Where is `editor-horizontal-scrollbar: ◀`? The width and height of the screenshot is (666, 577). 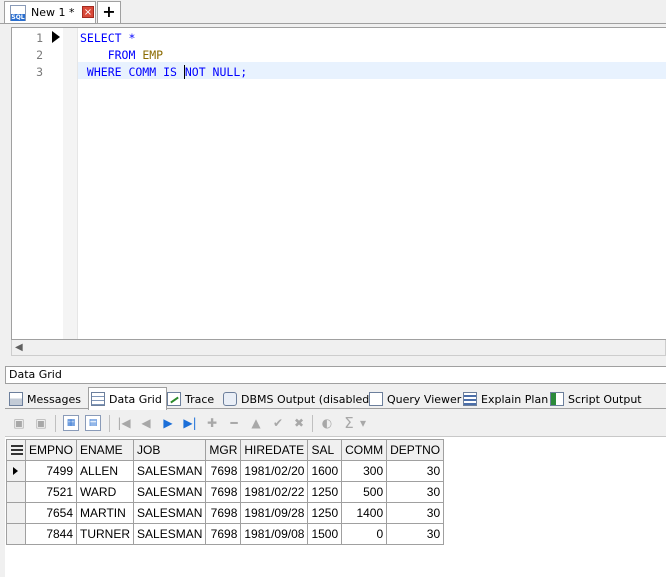
editor-horizontal-scrollbar: ◀ is located at coordinates (338, 348).